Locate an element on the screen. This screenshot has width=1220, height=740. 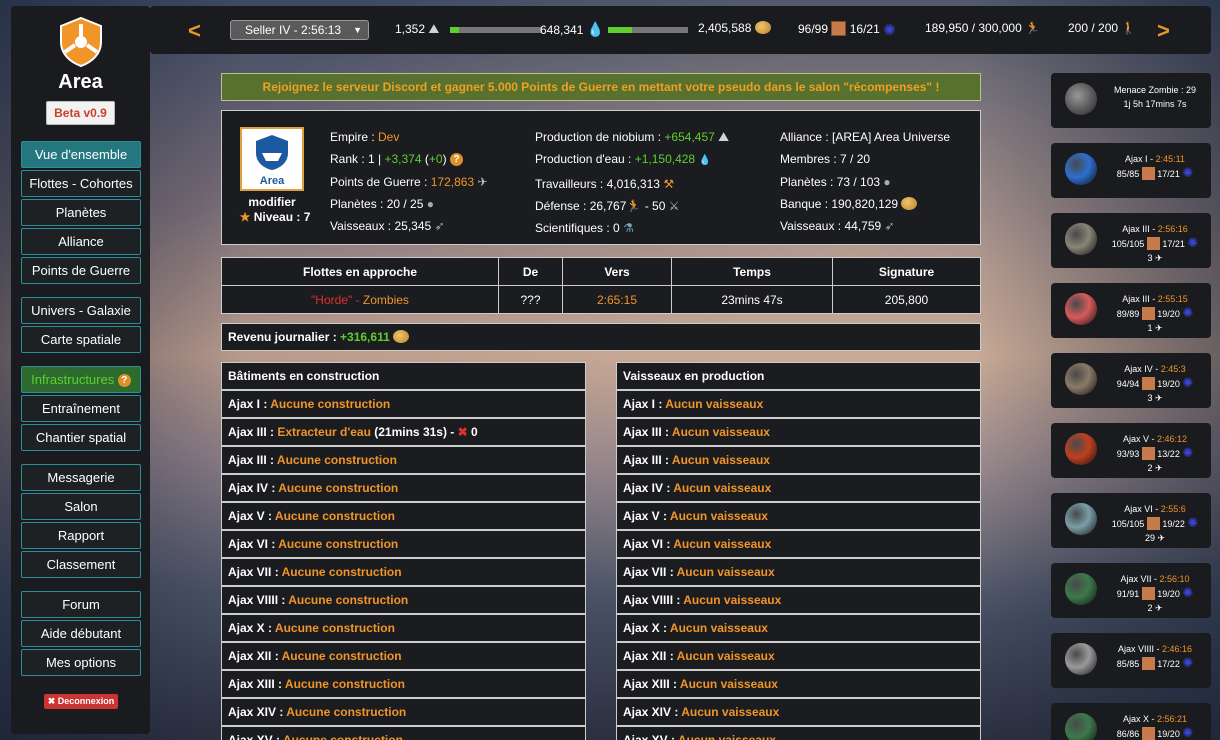
list-item: Ajax III : Aucune construction is located at coordinates (403, 460).